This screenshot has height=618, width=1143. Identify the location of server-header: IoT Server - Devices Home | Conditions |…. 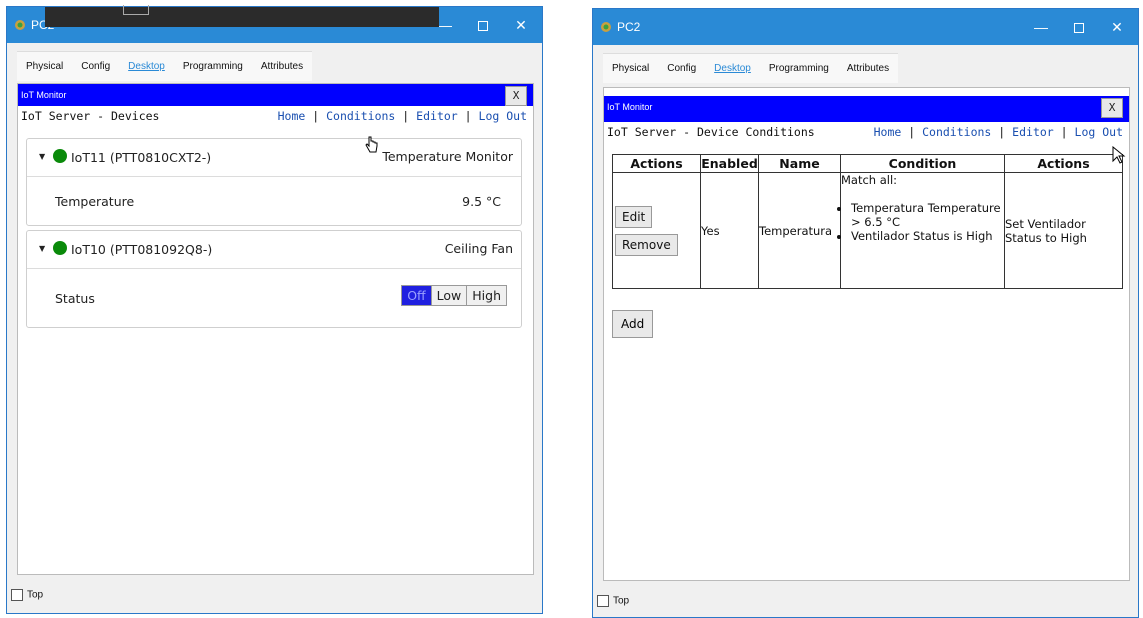
(275, 117).